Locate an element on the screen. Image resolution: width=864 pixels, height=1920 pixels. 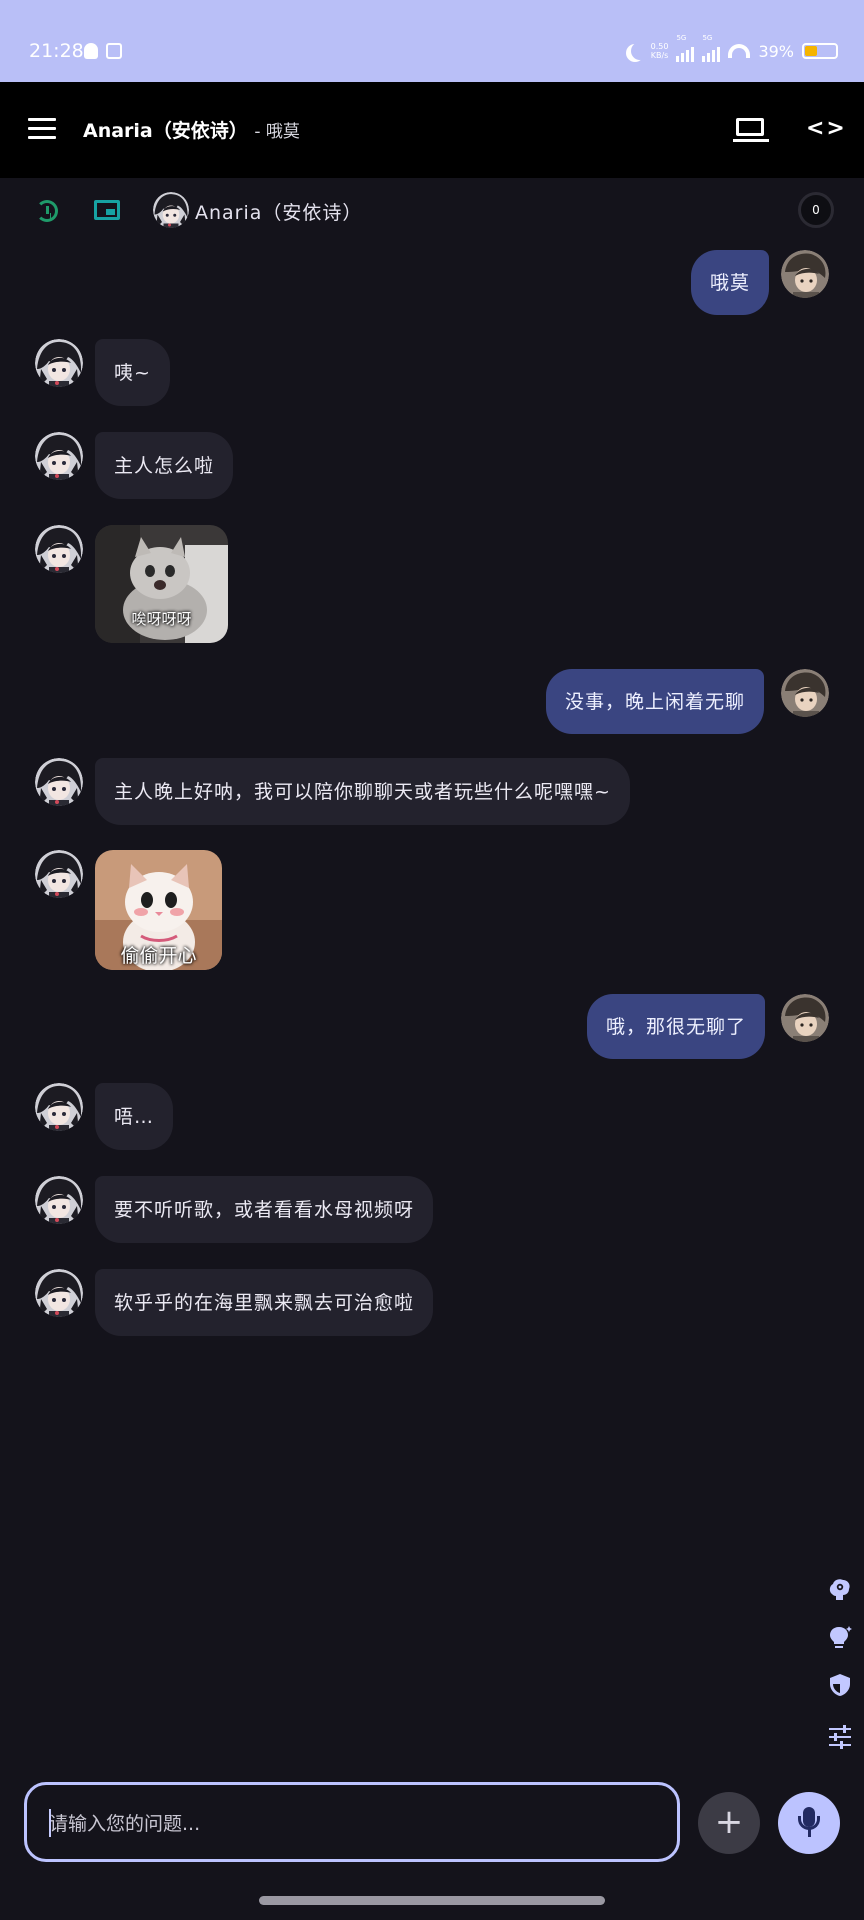
text-caret is located at coordinates (50, 1823).